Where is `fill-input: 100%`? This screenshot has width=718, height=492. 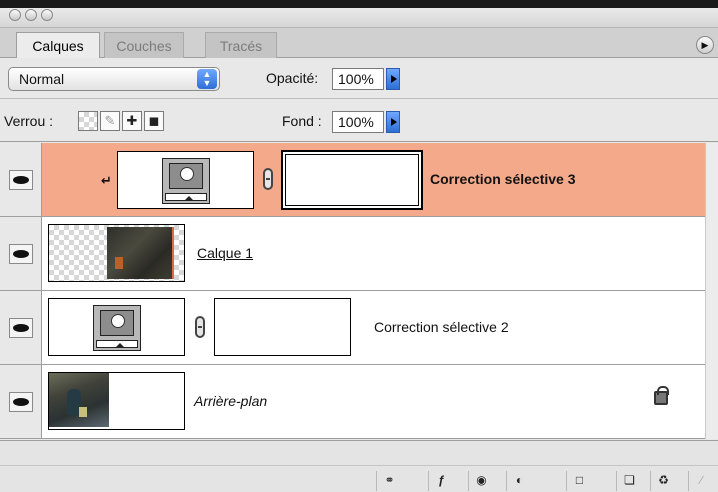
fill-input: 100% is located at coordinates (358, 122).